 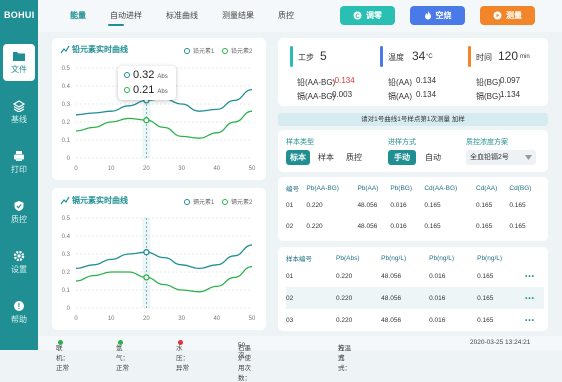 What do you see at coordinates (298, 157) in the screenshot?
I see `sample-type-option-specimen: 标本` at bounding box center [298, 157].